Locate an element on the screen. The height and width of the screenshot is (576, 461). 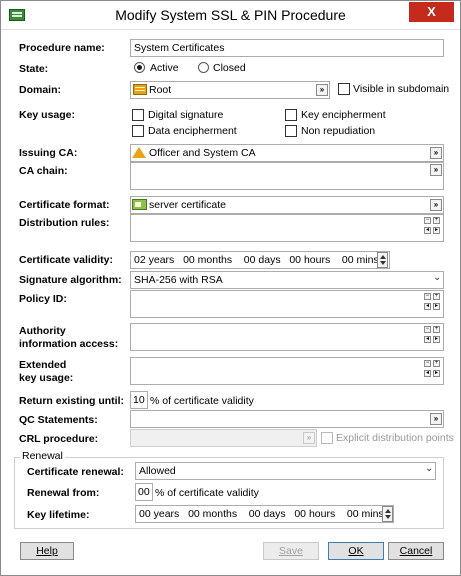
help-button: Help is located at coordinates (47, 551).